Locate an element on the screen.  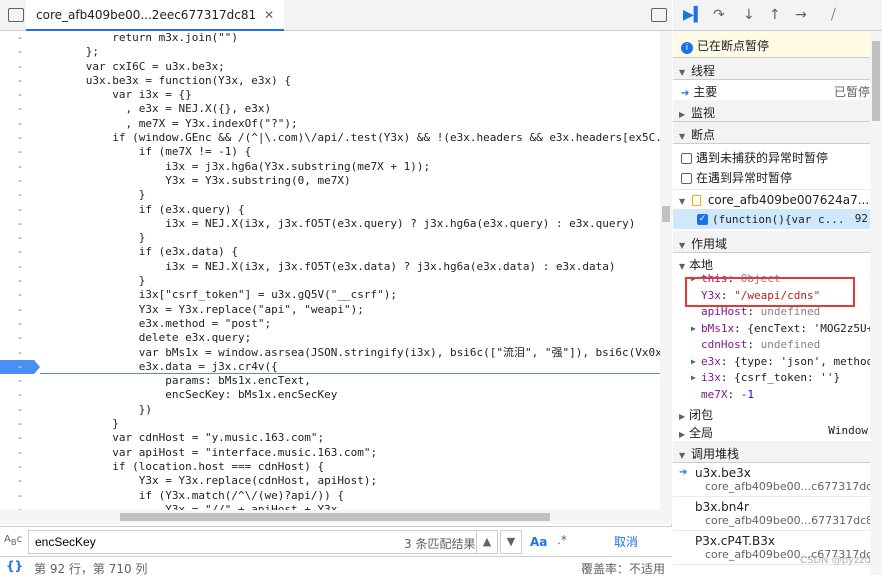
toggle-debugger-icon is located at coordinates (659, 15).